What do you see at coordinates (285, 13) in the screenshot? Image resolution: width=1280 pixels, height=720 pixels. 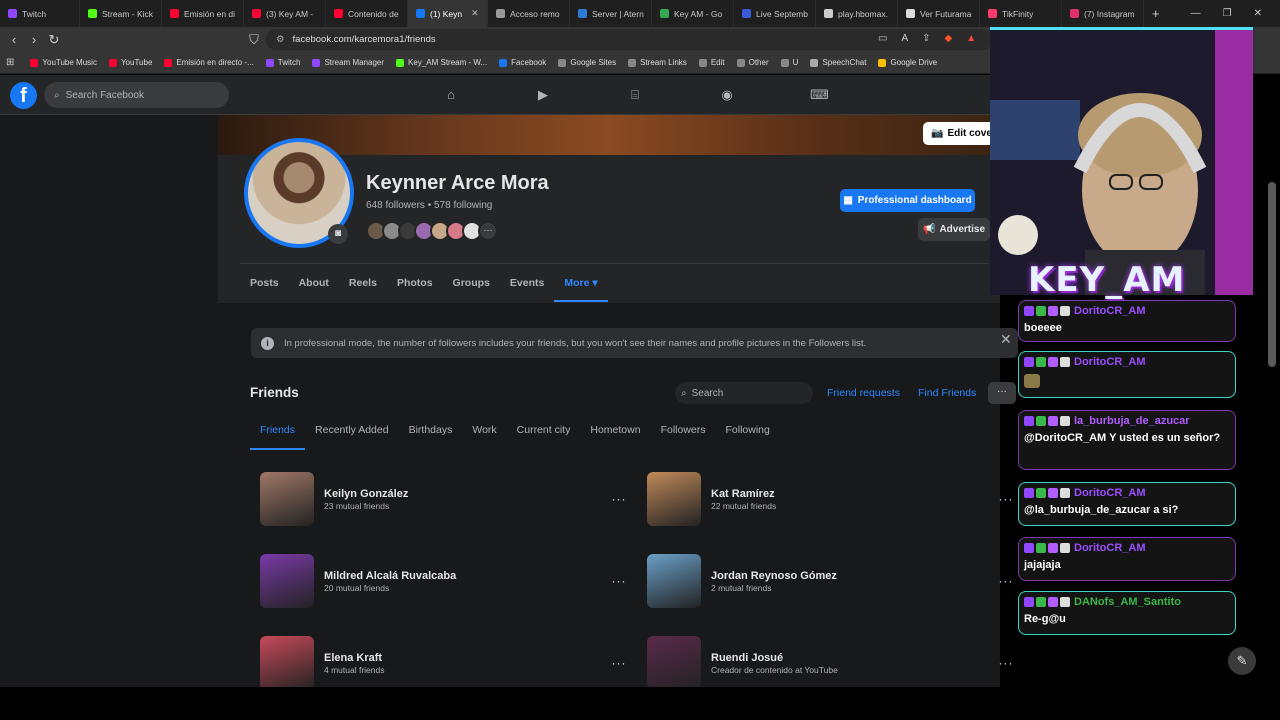 I see `browser-tab: (3) Key AM -` at bounding box center [285, 13].